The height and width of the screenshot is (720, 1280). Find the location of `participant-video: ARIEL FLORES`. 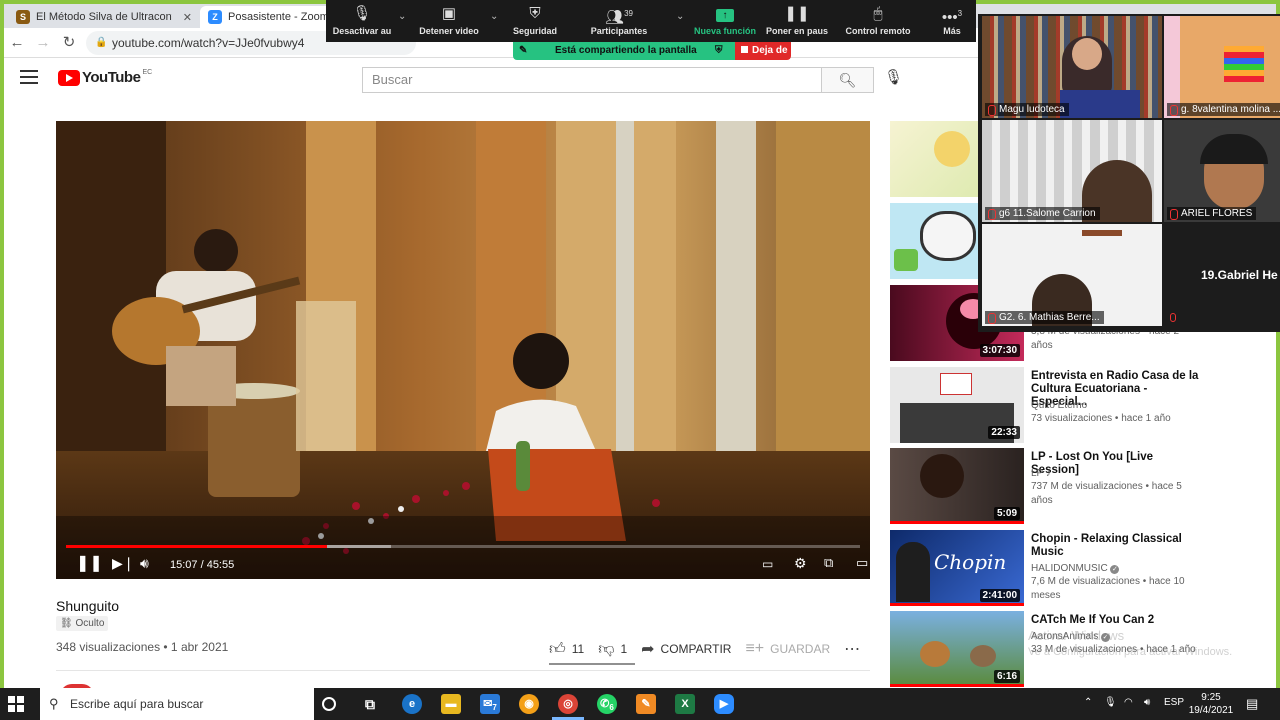

participant-video: ARIEL FLORES is located at coordinates (1222, 171).